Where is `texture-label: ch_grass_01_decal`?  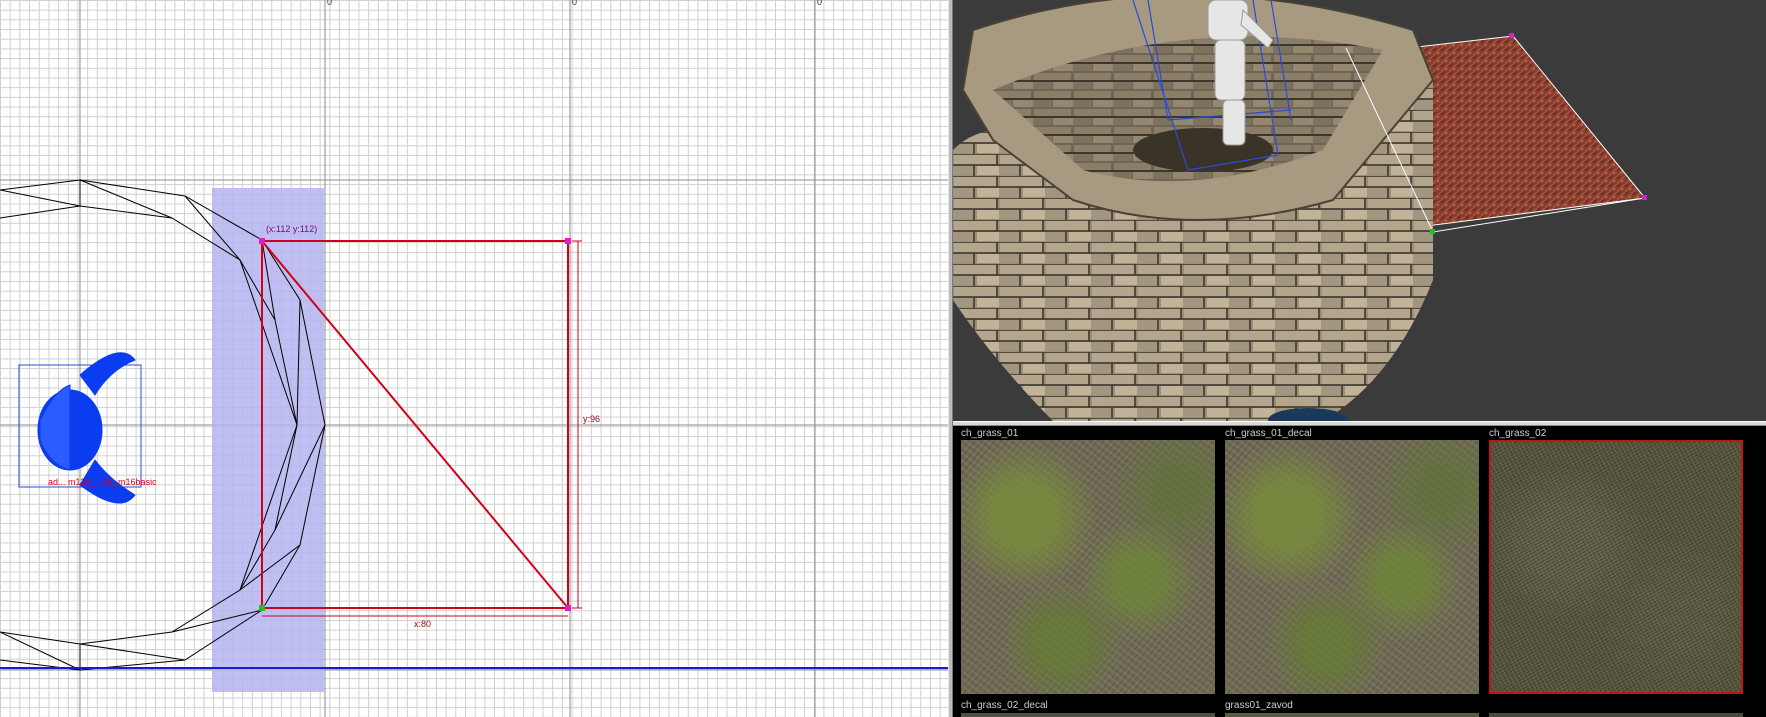 texture-label: ch_grass_01_decal is located at coordinates (1268, 433).